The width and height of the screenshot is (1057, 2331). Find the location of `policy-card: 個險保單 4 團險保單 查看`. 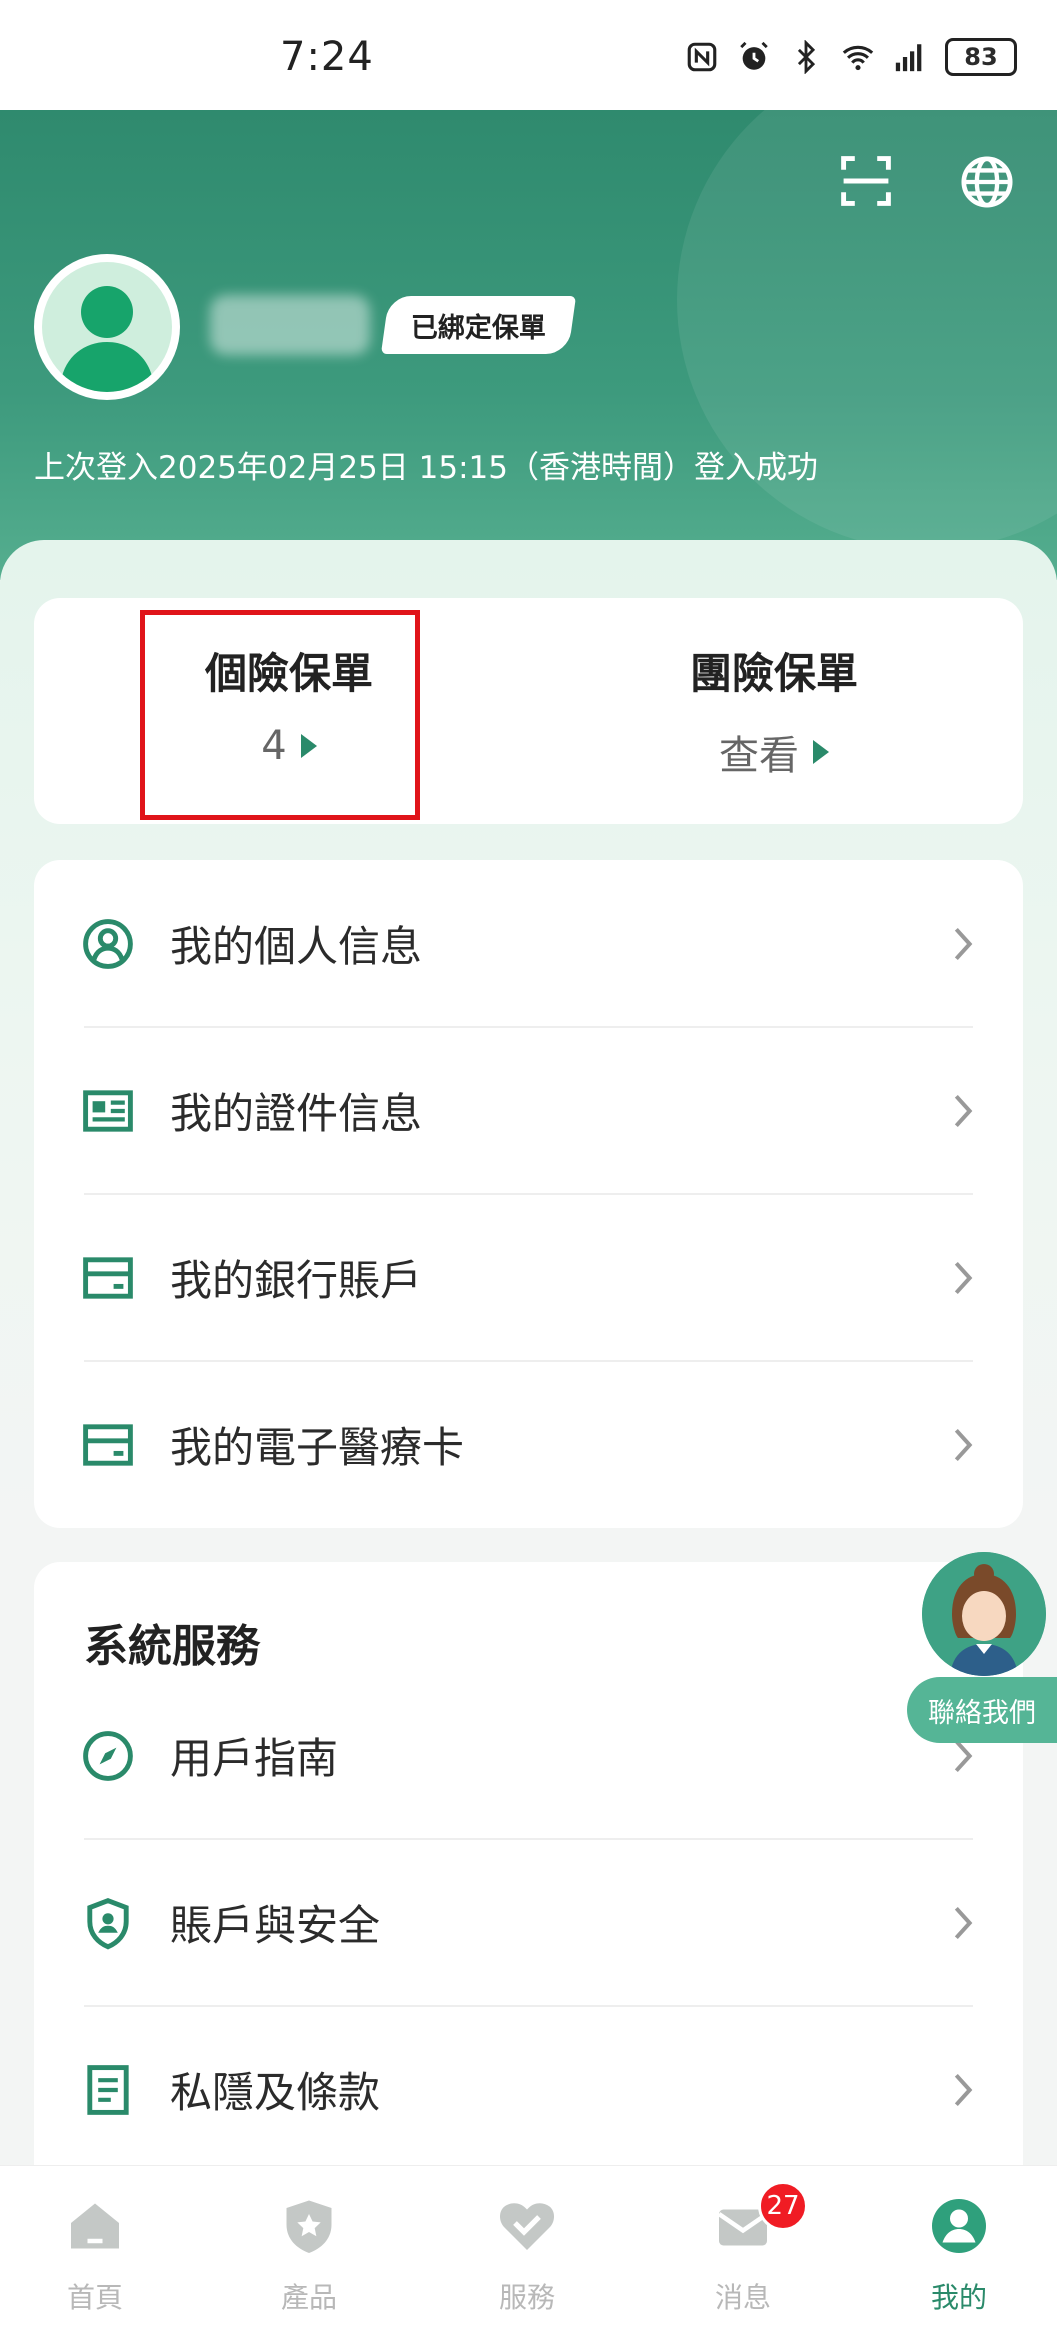

policy-card: 個險保單 4 團險保單 查看 is located at coordinates (528, 711).